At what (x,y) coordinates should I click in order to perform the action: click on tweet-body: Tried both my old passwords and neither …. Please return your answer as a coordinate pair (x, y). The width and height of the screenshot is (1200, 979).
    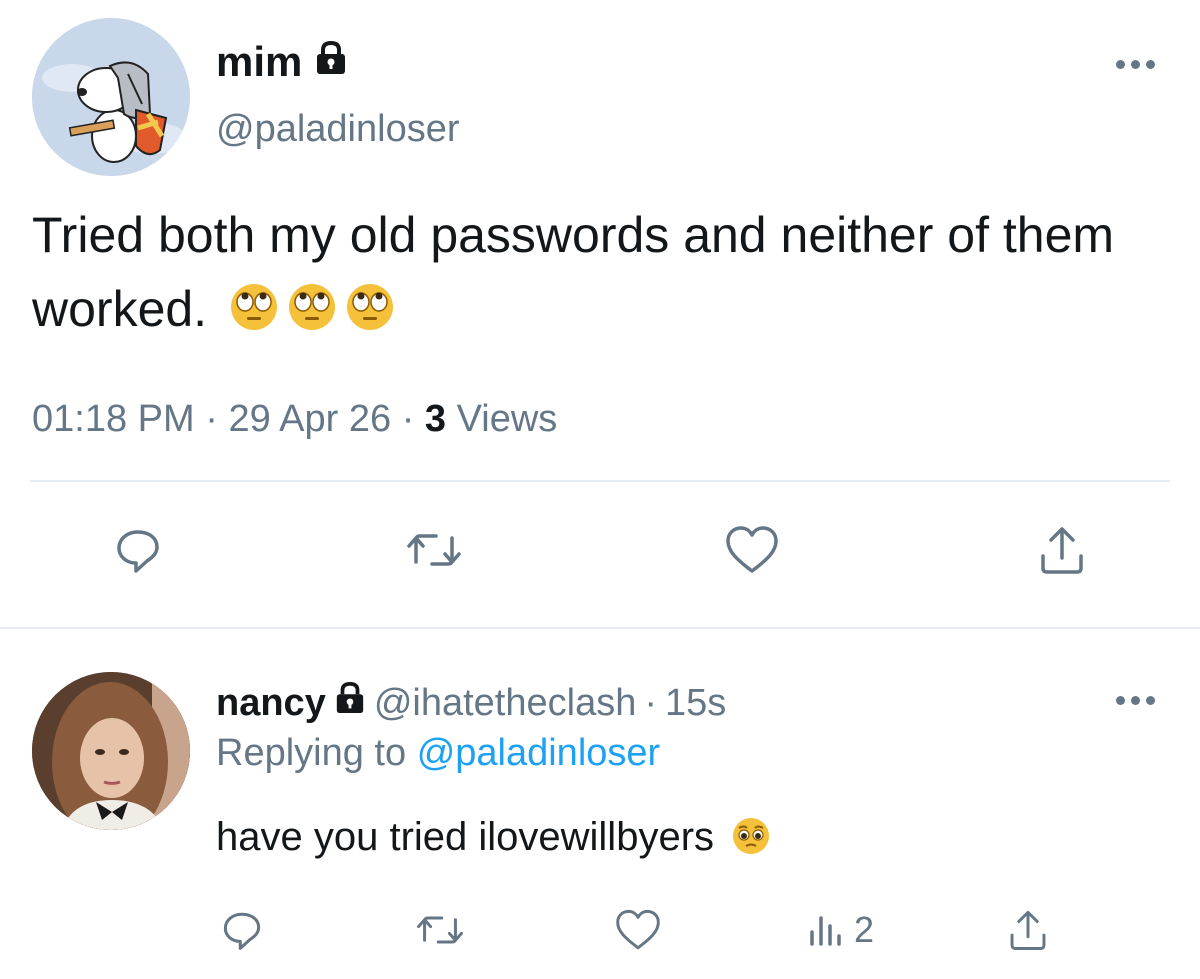
    Looking at the image, I should click on (573, 272).